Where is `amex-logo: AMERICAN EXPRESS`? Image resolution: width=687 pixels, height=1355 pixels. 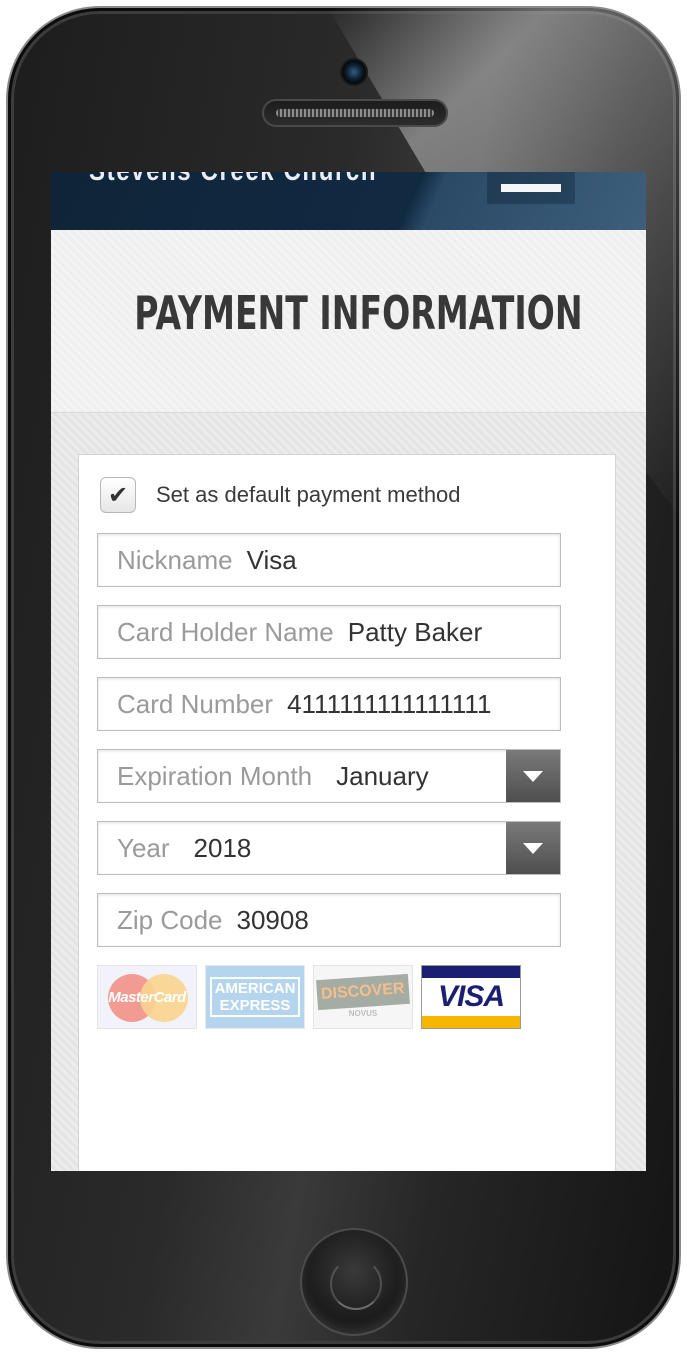 amex-logo: AMERICAN EXPRESS is located at coordinates (255, 997).